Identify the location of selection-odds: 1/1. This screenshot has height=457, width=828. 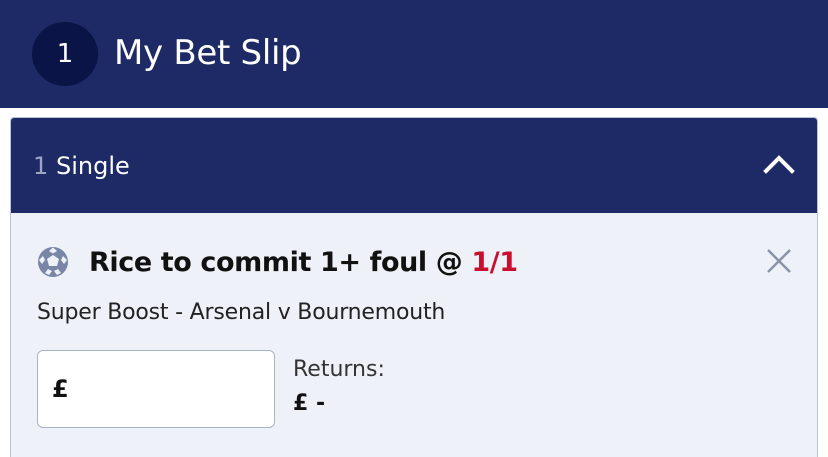
(494, 262).